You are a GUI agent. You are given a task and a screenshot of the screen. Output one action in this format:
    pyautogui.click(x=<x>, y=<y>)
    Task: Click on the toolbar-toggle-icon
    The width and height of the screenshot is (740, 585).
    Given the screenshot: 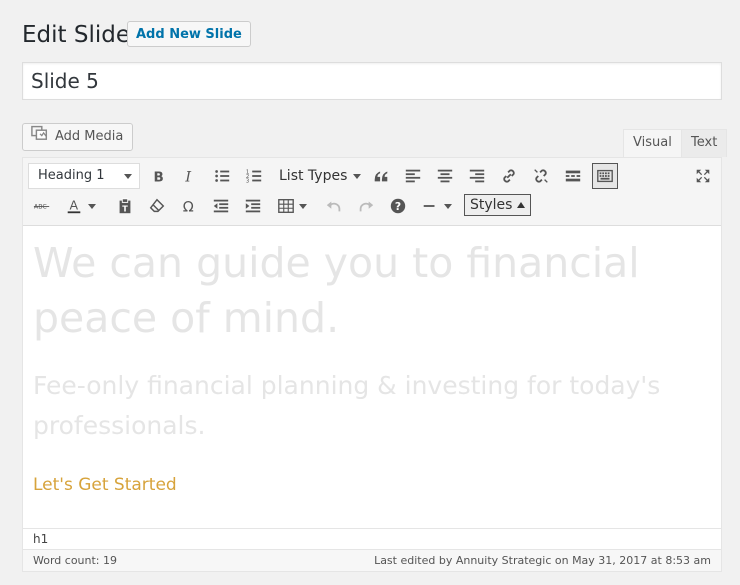 What is the action you would take?
    pyautogui.click(x=605, y=176)
    